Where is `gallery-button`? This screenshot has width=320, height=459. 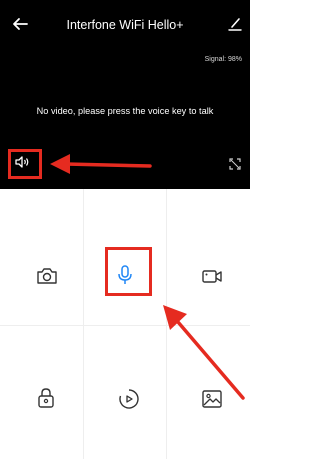 gallery-button is located at coordinates (212, 399).